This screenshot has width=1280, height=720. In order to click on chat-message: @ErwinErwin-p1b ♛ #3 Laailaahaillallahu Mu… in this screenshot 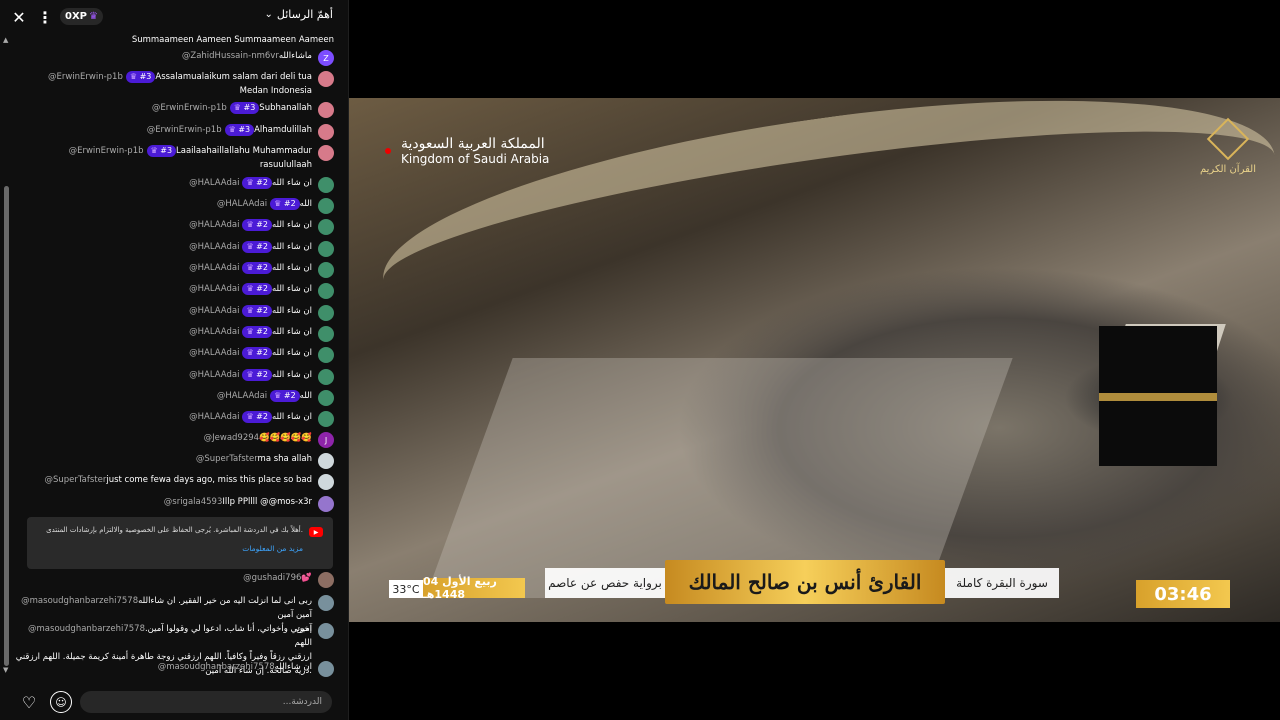, I will do `click(174, 158)`.